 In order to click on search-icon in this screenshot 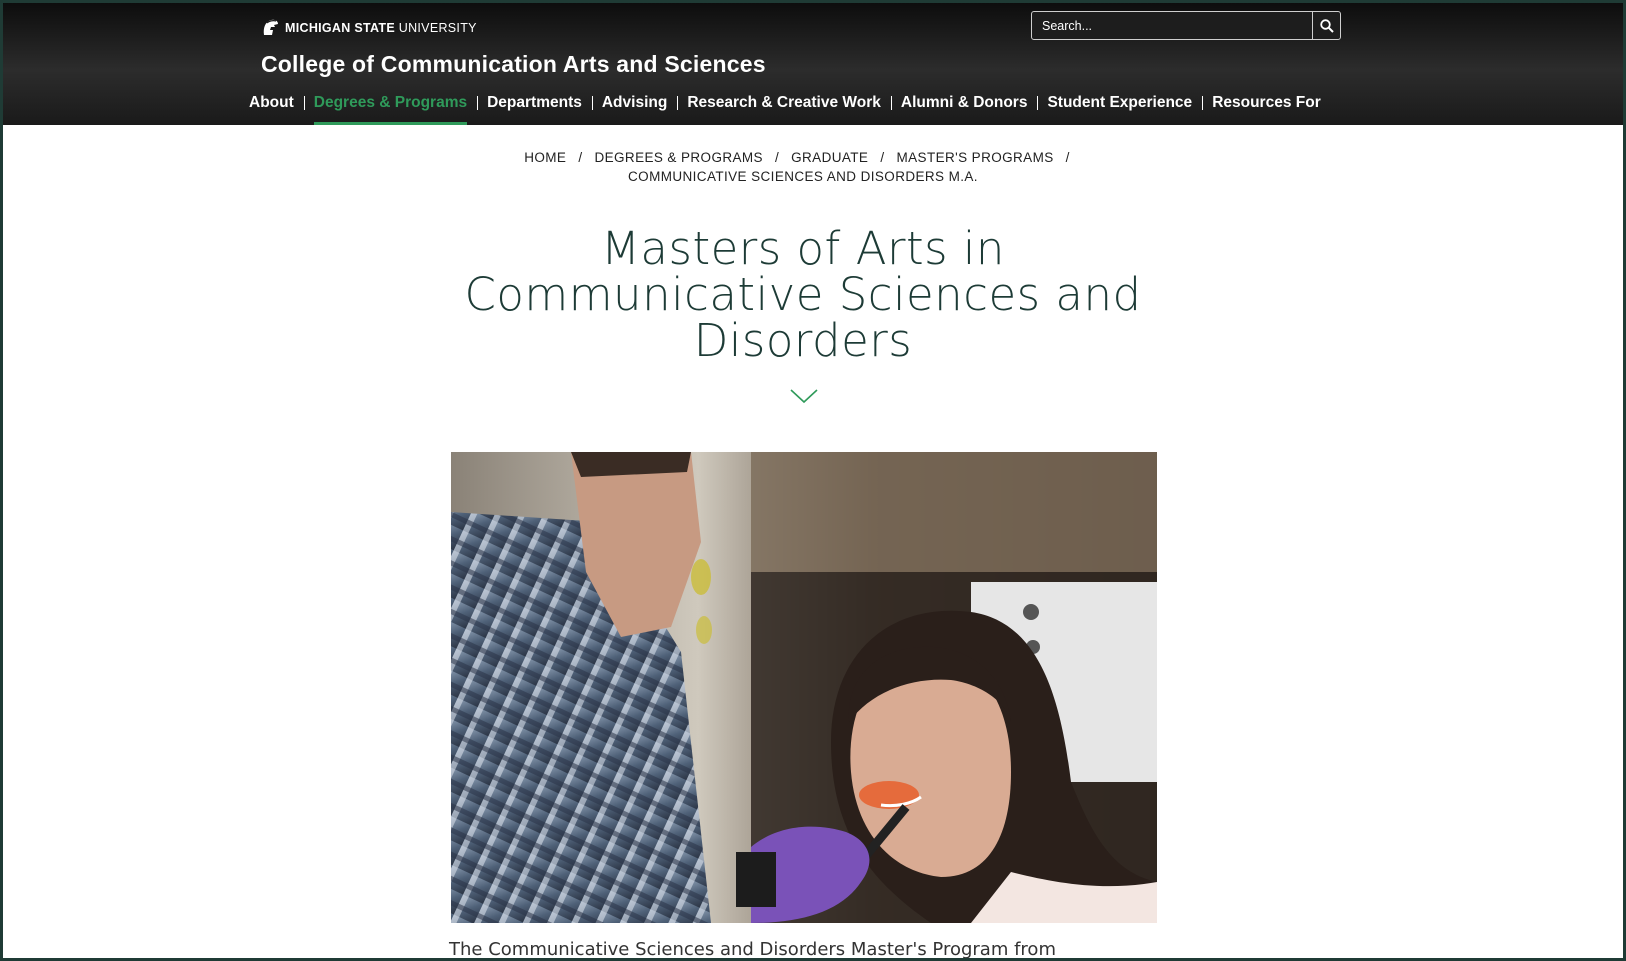, I will do `click(1326, 25)`.